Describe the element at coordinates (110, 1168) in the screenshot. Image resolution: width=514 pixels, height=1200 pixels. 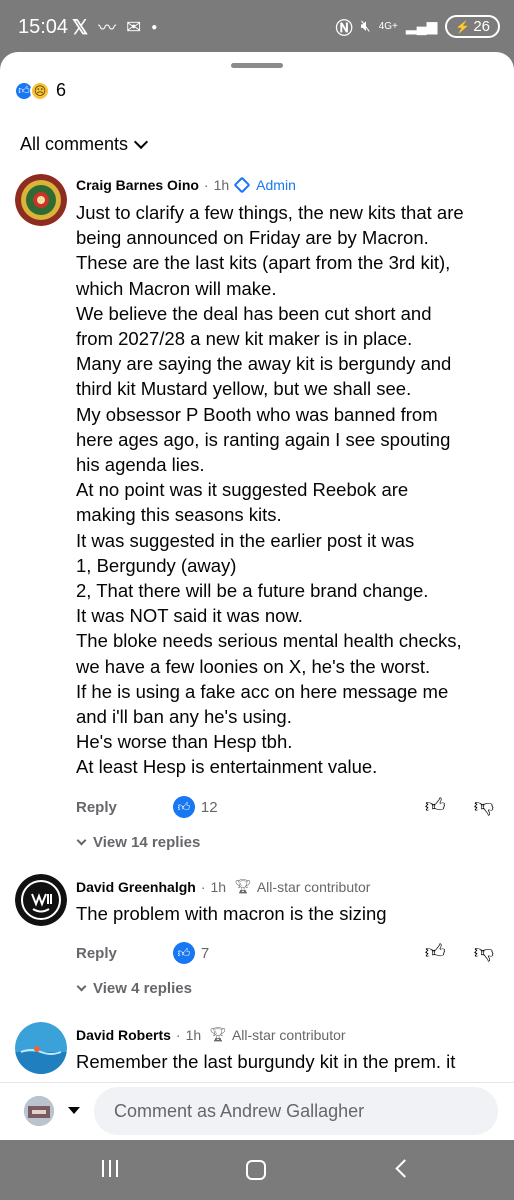
I see `recent-apps-icon` at that location.